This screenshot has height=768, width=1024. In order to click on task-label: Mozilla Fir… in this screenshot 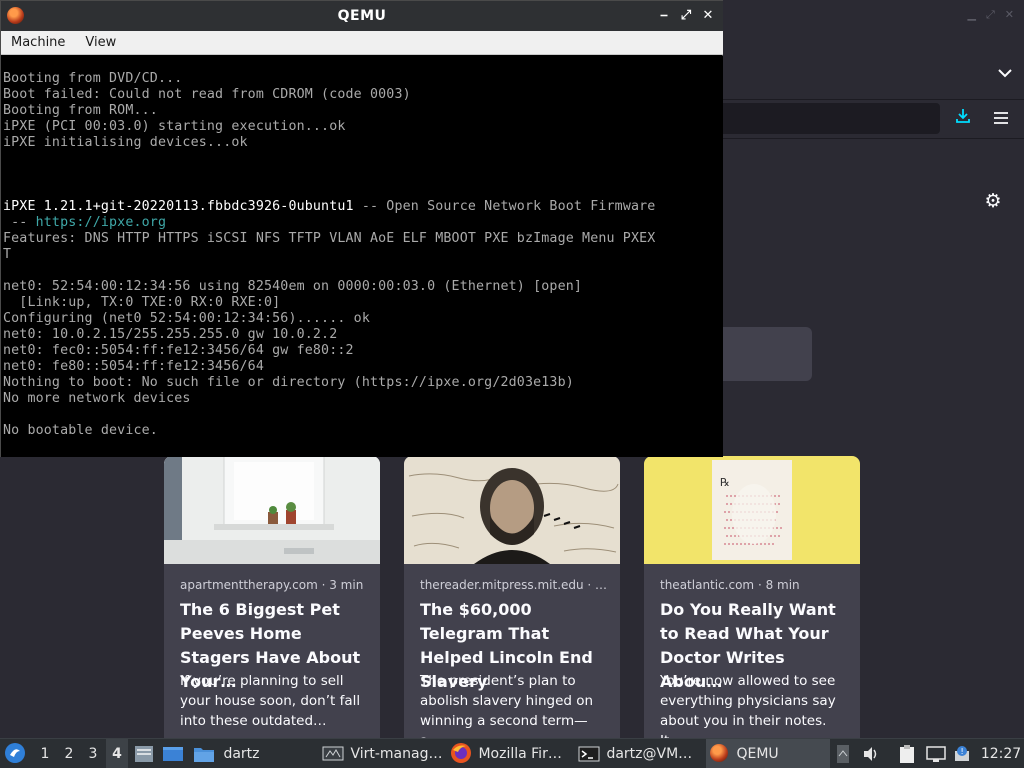, I will do `click(520, 754)`.